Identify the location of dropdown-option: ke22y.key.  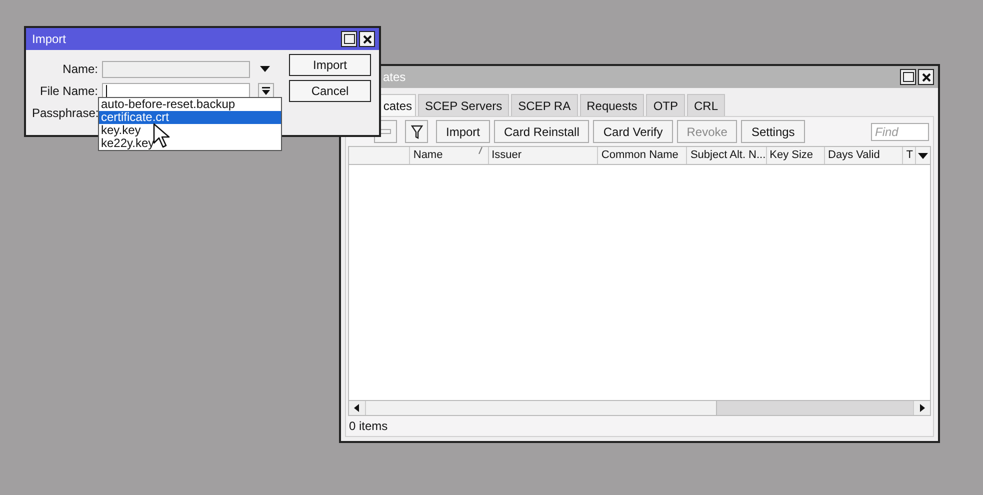
(190, 143).